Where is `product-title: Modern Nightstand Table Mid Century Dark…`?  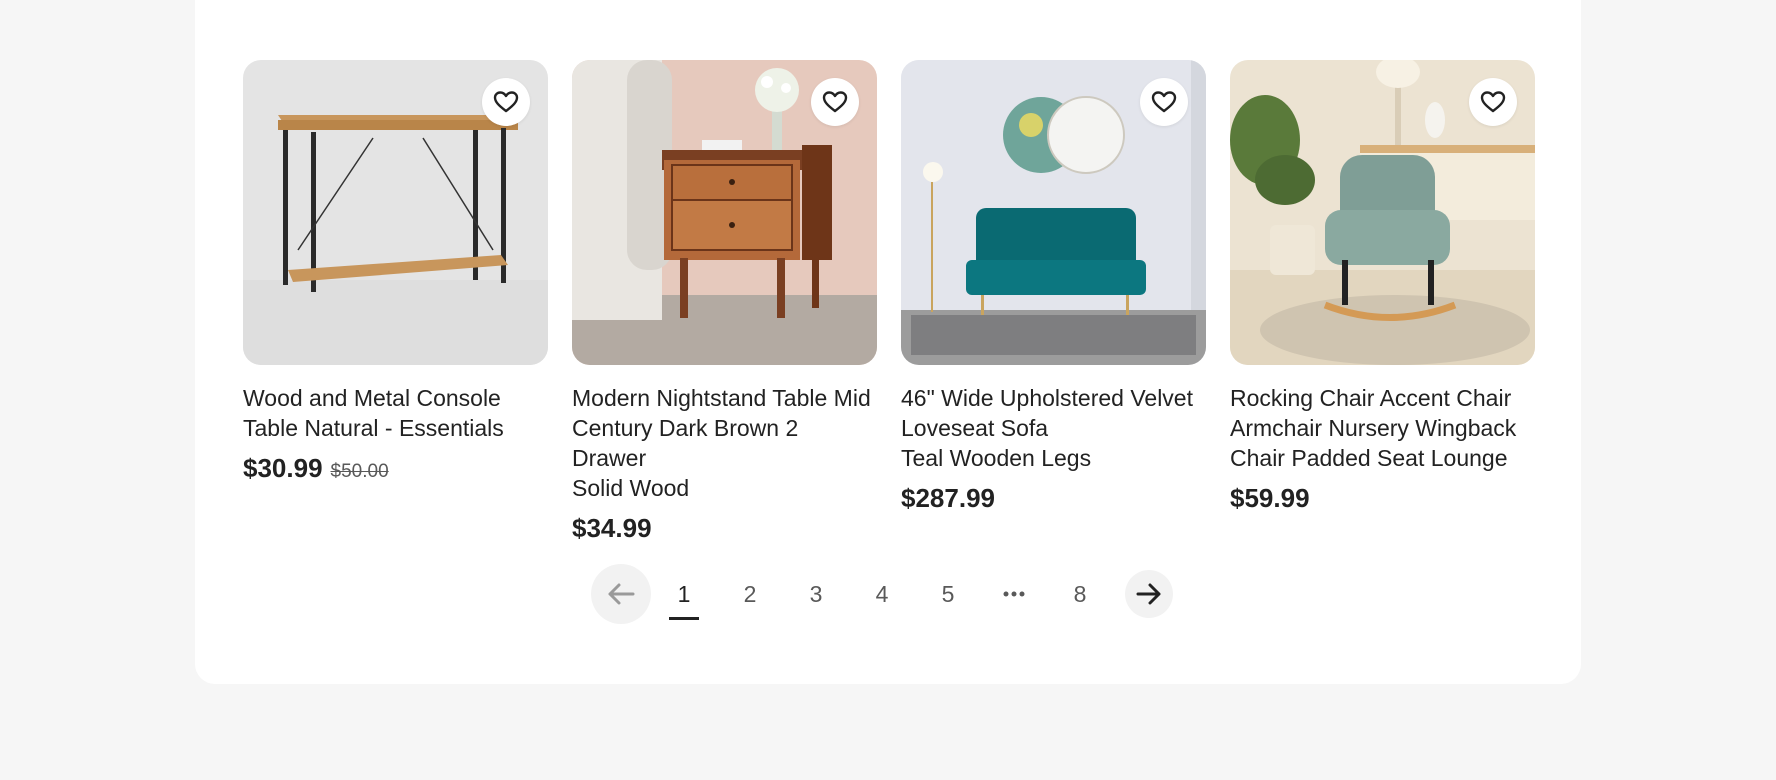 product-title: Modern Nightstand Table Mid Century Dark… is located at coordinates (724, 443).